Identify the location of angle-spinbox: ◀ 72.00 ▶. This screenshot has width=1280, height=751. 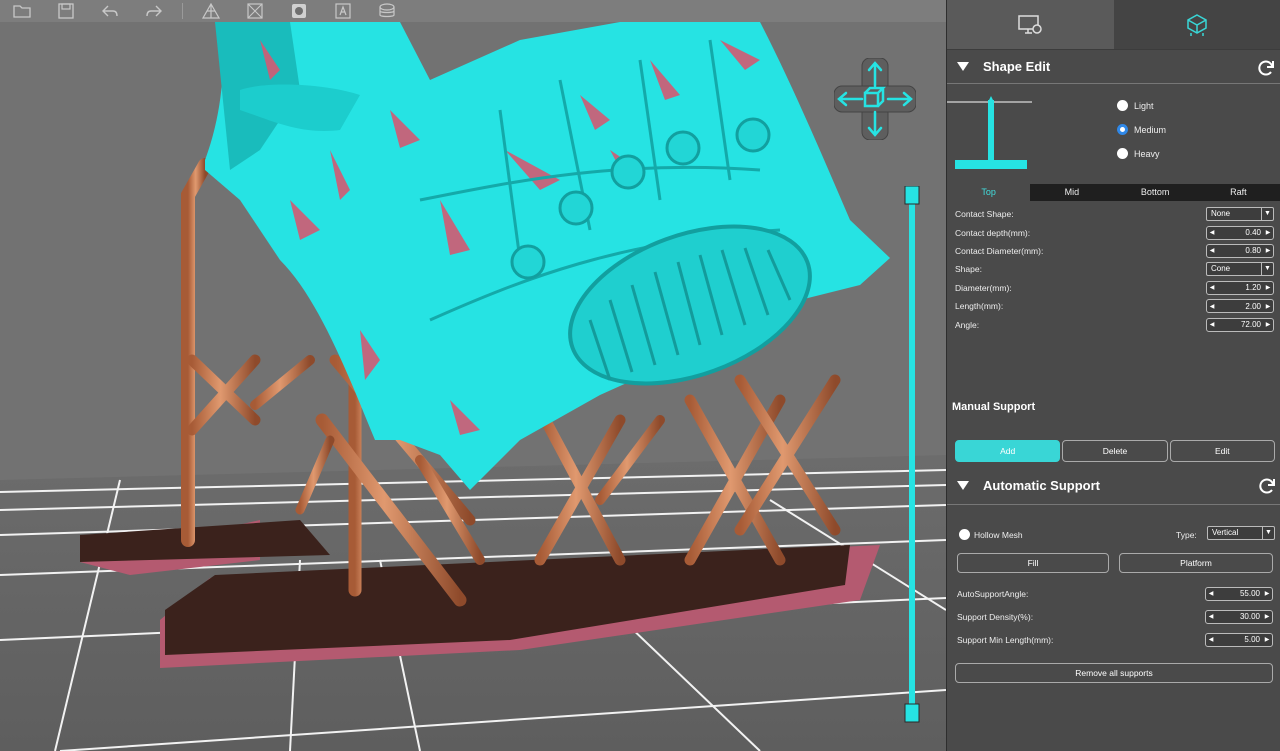
(1240, 324).